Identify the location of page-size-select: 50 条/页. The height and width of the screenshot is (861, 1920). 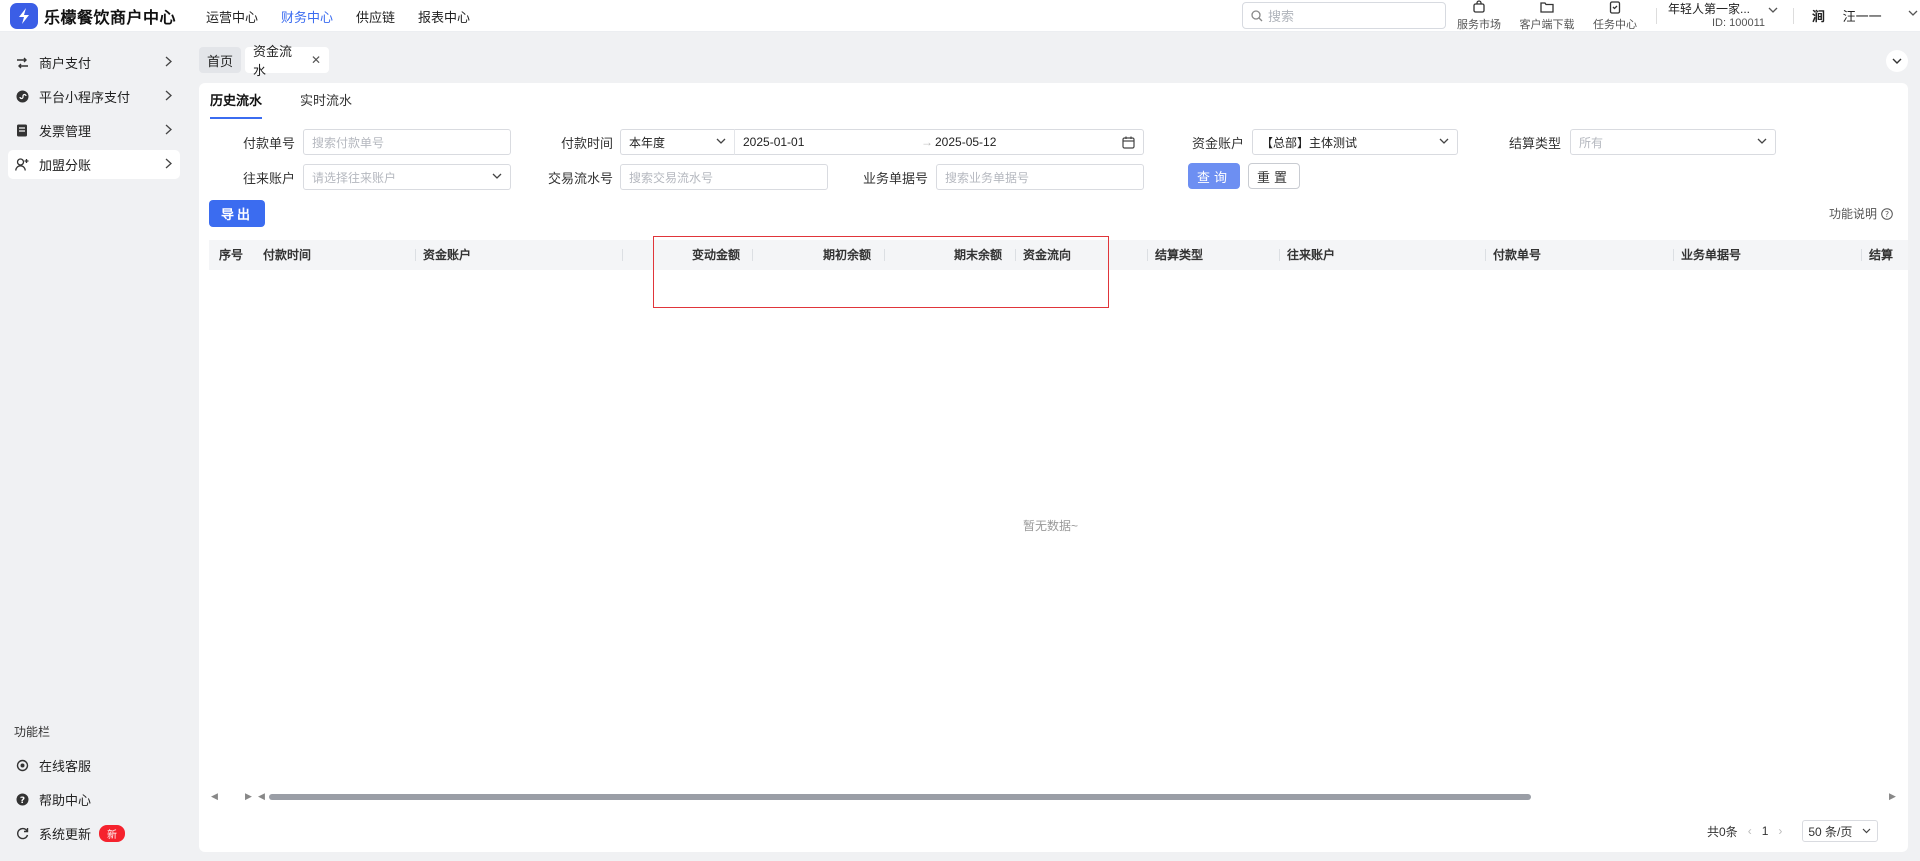
(1840, 831).